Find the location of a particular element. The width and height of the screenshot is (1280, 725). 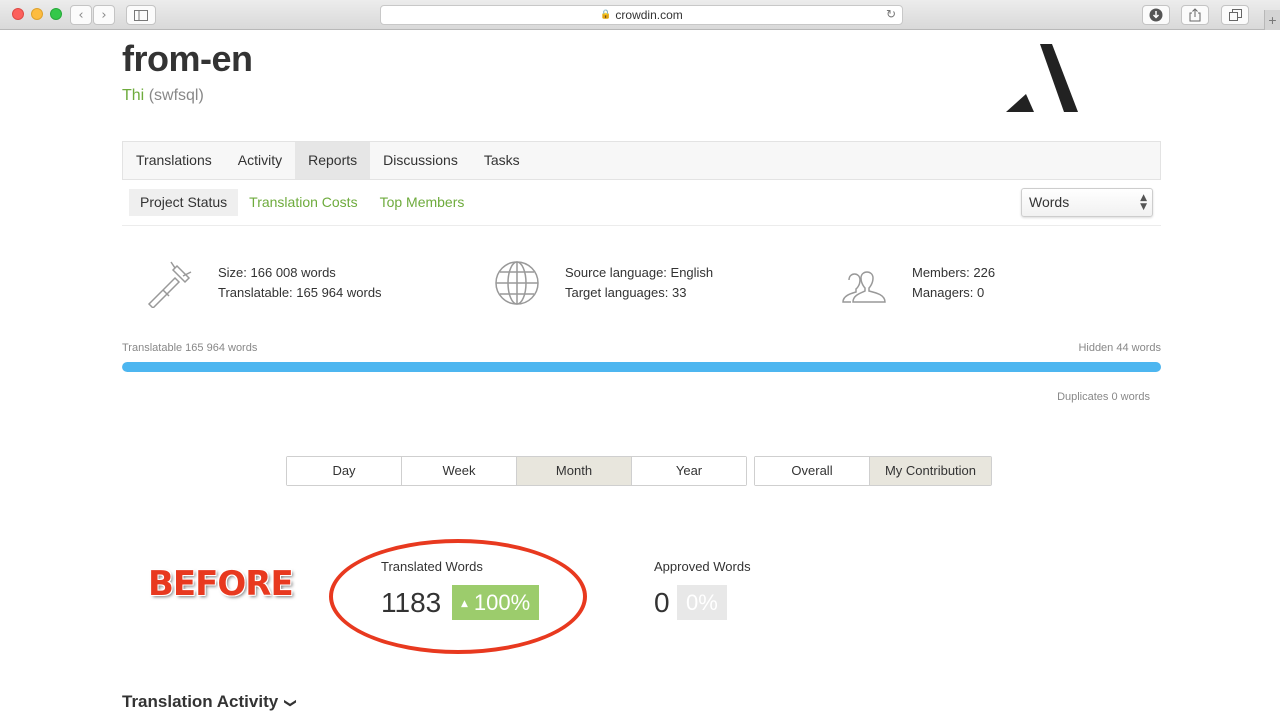

share-button is located at coordinates (1195, 15).